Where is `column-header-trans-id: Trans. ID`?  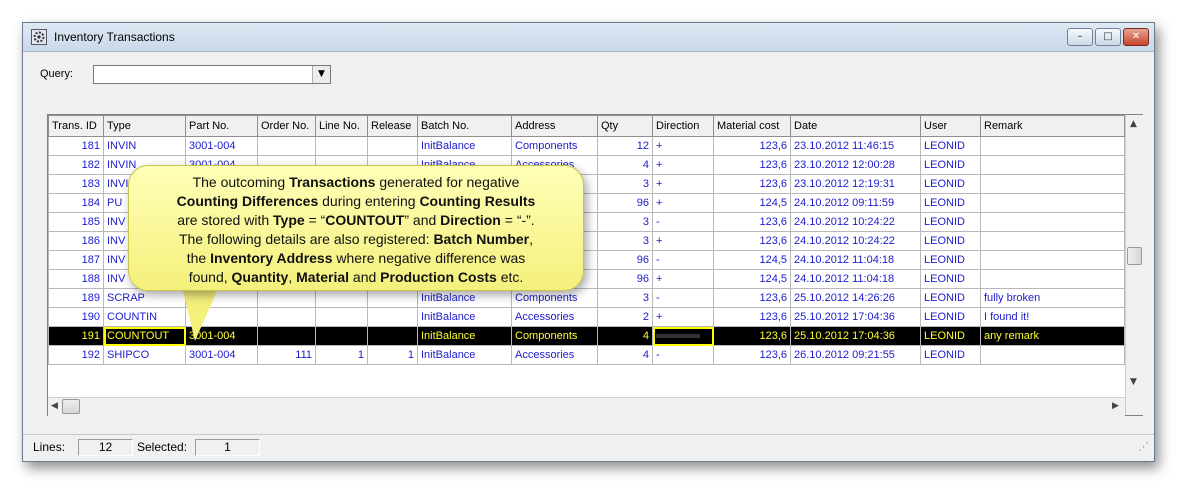
column-header-trans-id: Trans. ID is located at coordinates (76, 126).